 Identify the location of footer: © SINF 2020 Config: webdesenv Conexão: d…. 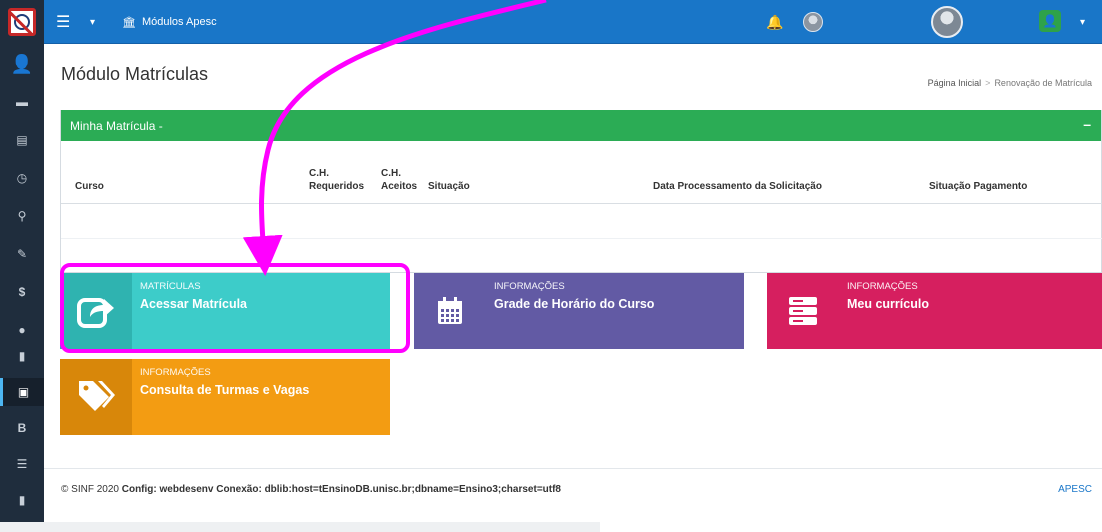
(573, 490).